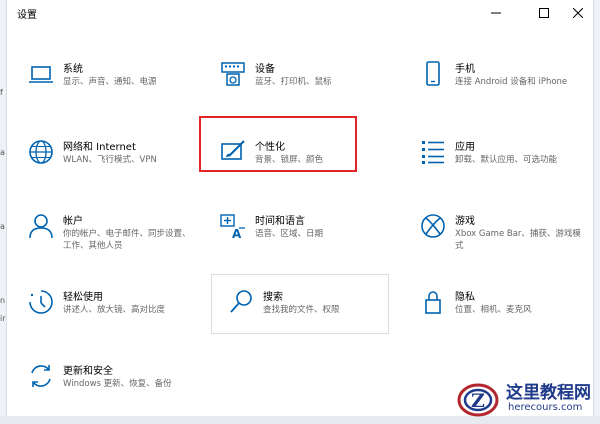  Describe the element at coordinates (289, 234) in the screenshot. I see `tile-description: 语音、区域、日期` at that location.